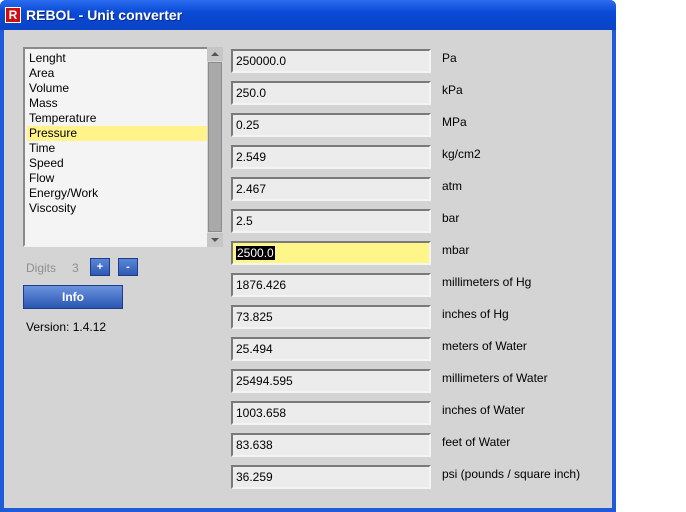 This screenshot has width=686, height=512. I want to click on scroll-down-button, so click(215, 240).